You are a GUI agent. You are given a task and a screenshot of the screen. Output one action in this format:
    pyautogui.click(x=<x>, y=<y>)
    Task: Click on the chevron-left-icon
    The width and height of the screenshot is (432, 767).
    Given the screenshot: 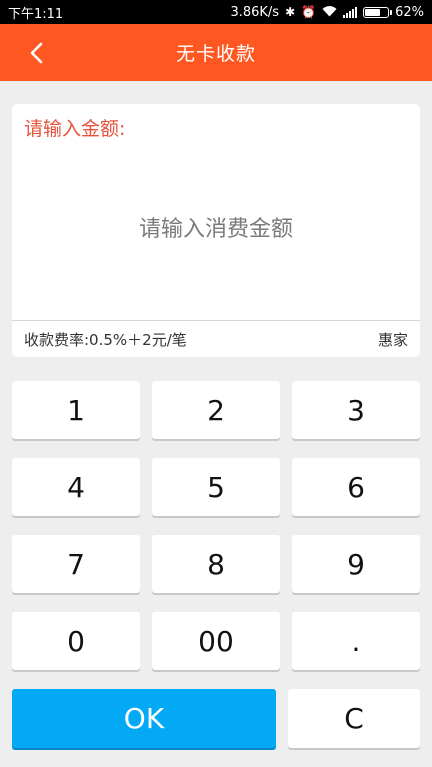 What is the action you would take?
    pyautogui.click(x=36, y=53)
    